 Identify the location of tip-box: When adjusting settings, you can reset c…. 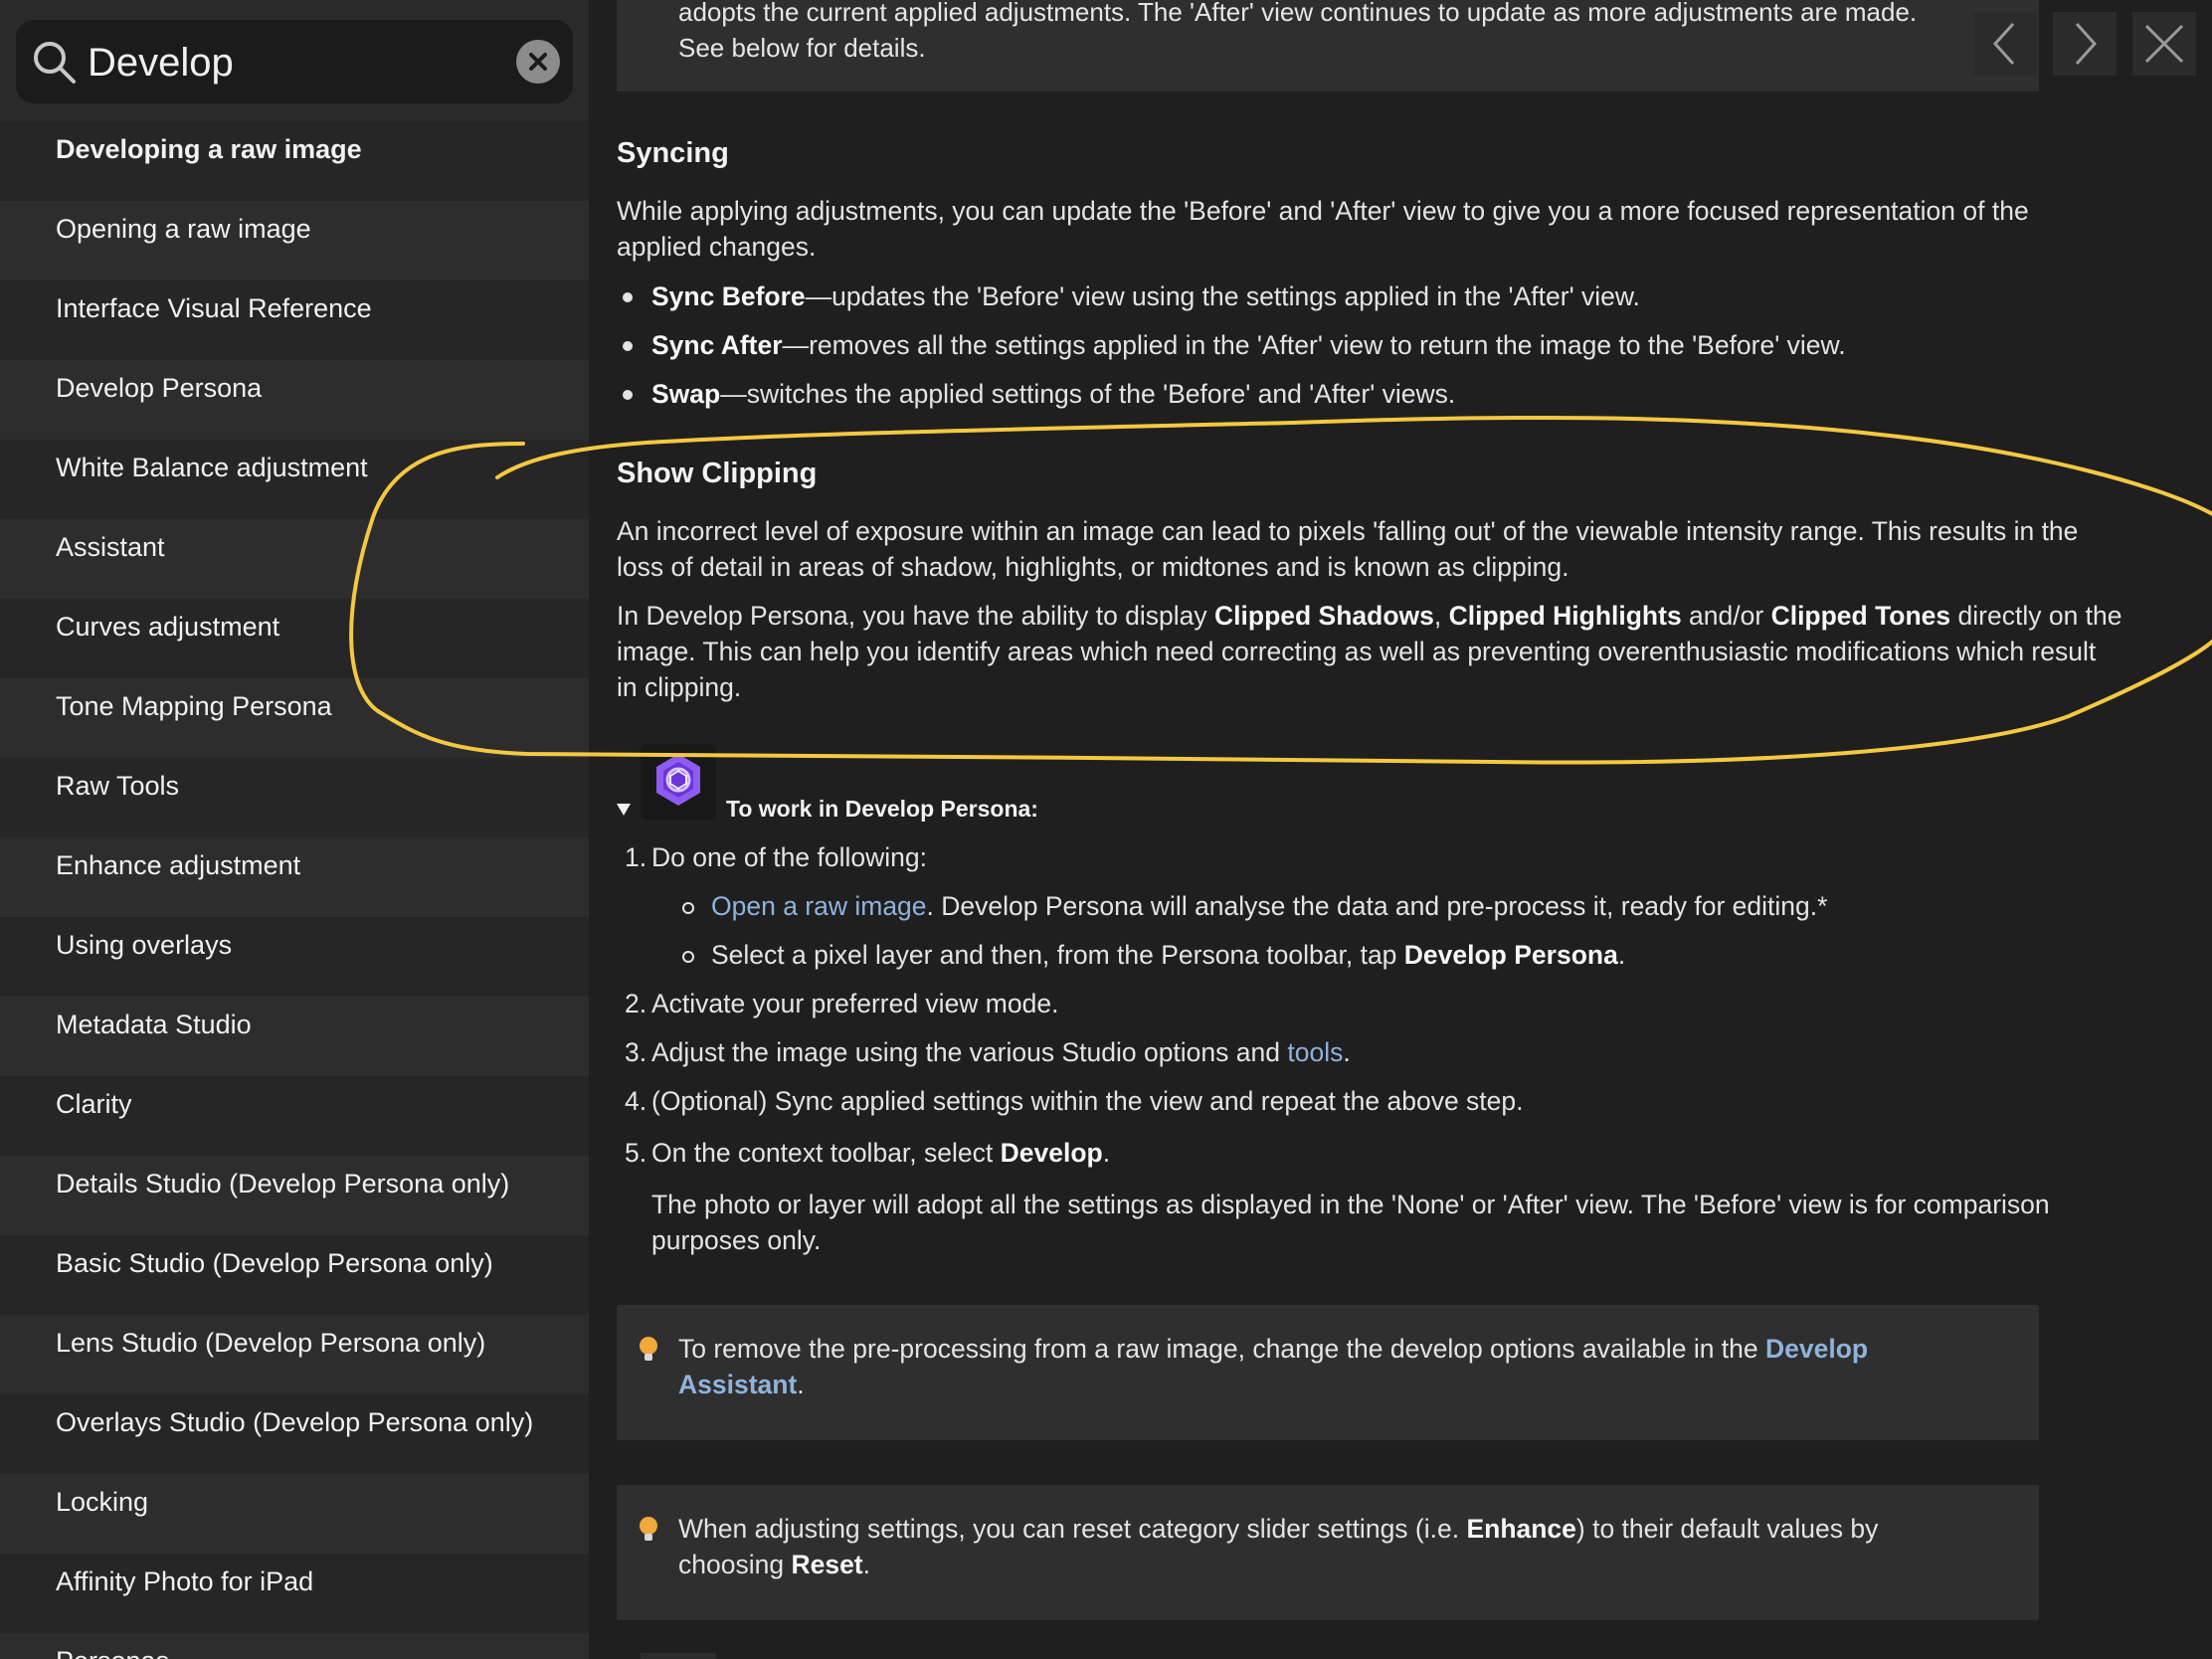
(1328, 1552).